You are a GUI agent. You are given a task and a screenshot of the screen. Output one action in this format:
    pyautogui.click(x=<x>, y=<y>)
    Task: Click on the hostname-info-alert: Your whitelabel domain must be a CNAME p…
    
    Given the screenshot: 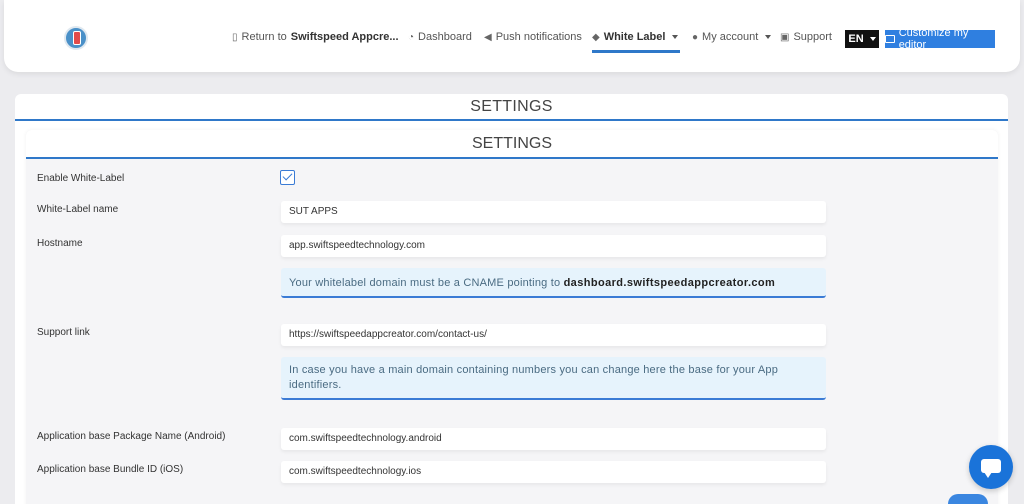 What is the action you would take?
    pyautogui.click(x=553, y=283)
    